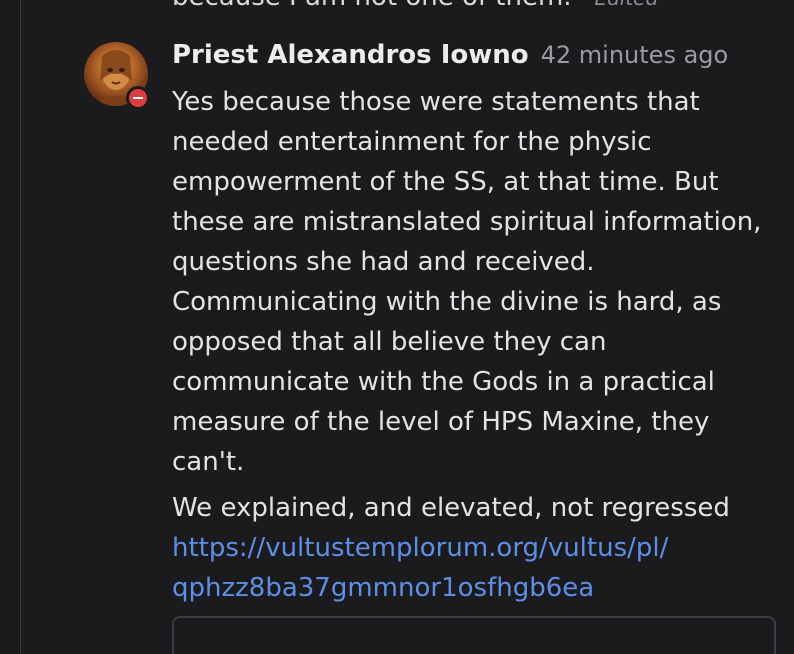  Describe the element at coordinates (443, 382) in the screenshot. I see `text-line: communicate with the Gods in a practical` at that location.